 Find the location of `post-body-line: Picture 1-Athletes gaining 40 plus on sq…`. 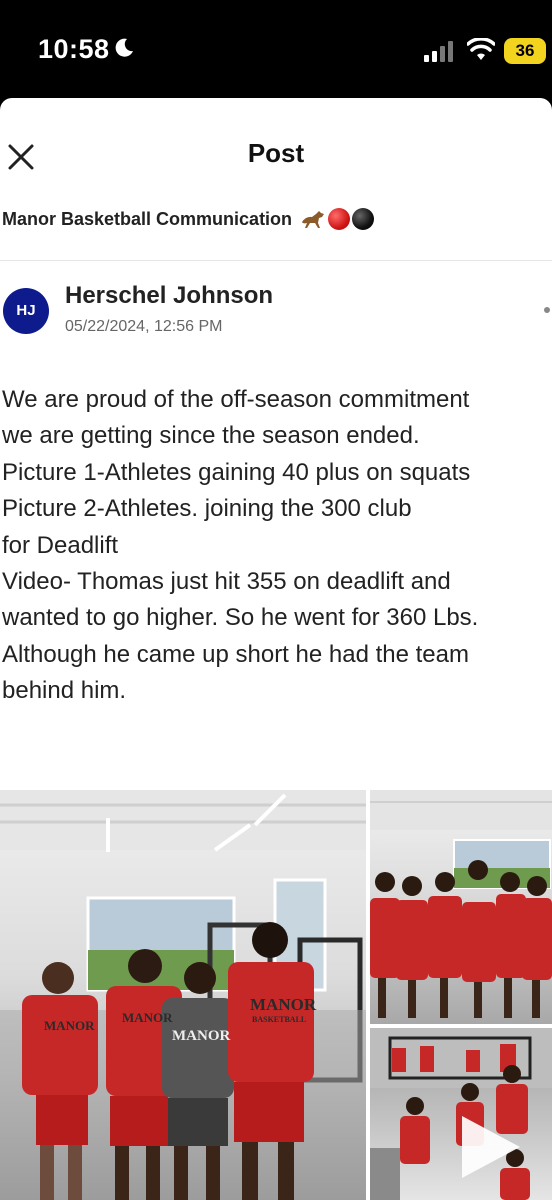

post-body-line: Picture 1-Athletes gaining 40 plus on sq… is located at coordinates (236, 472).